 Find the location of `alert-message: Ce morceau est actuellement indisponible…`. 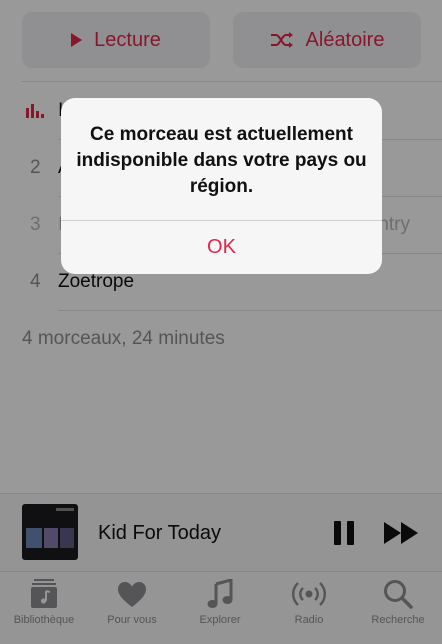

alert-message: Ce morceau est actuellement indisponible… is located at coordinates (221, 160).